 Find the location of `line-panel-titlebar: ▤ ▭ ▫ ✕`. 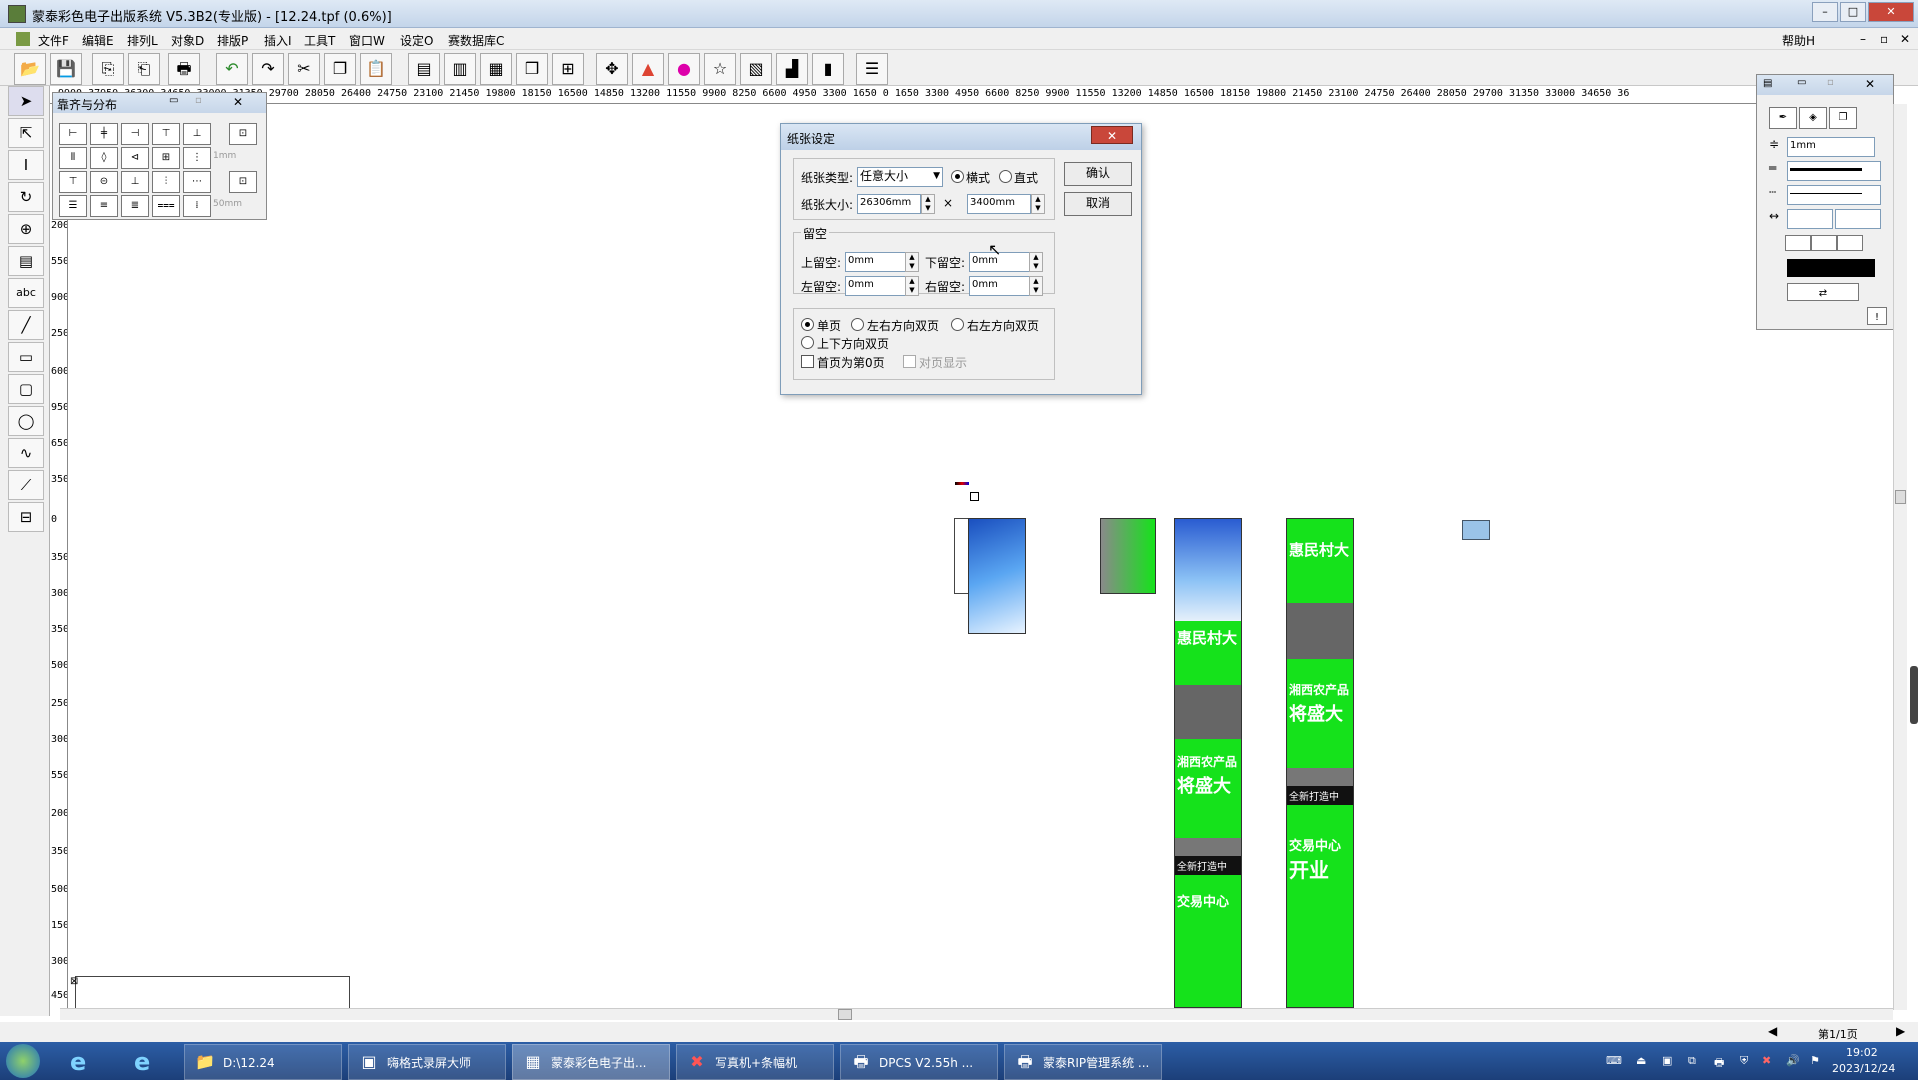

line-panel-titlebar: ▤ ▭ ▫ ✕ is located at coordinates (1825, 85).